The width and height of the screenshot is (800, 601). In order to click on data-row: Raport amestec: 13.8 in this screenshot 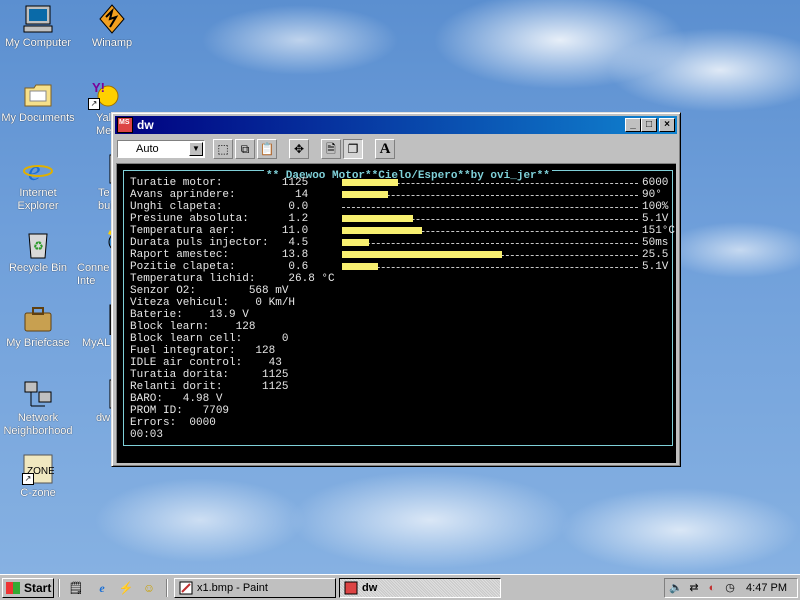, I will do `click(219, 255)`.